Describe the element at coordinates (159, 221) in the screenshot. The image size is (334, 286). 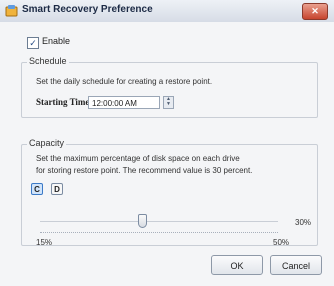
I see `capacity-slider-track` at that location.